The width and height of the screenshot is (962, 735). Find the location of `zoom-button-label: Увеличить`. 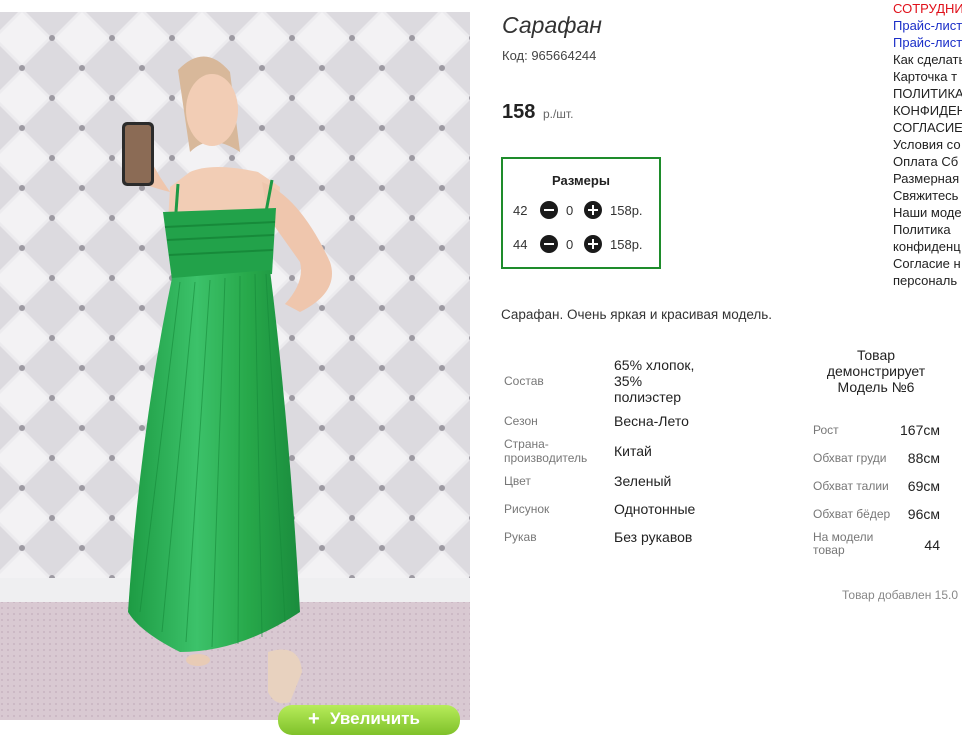

zoom-button-label: Увеличить is located at coordinates (375, 718).